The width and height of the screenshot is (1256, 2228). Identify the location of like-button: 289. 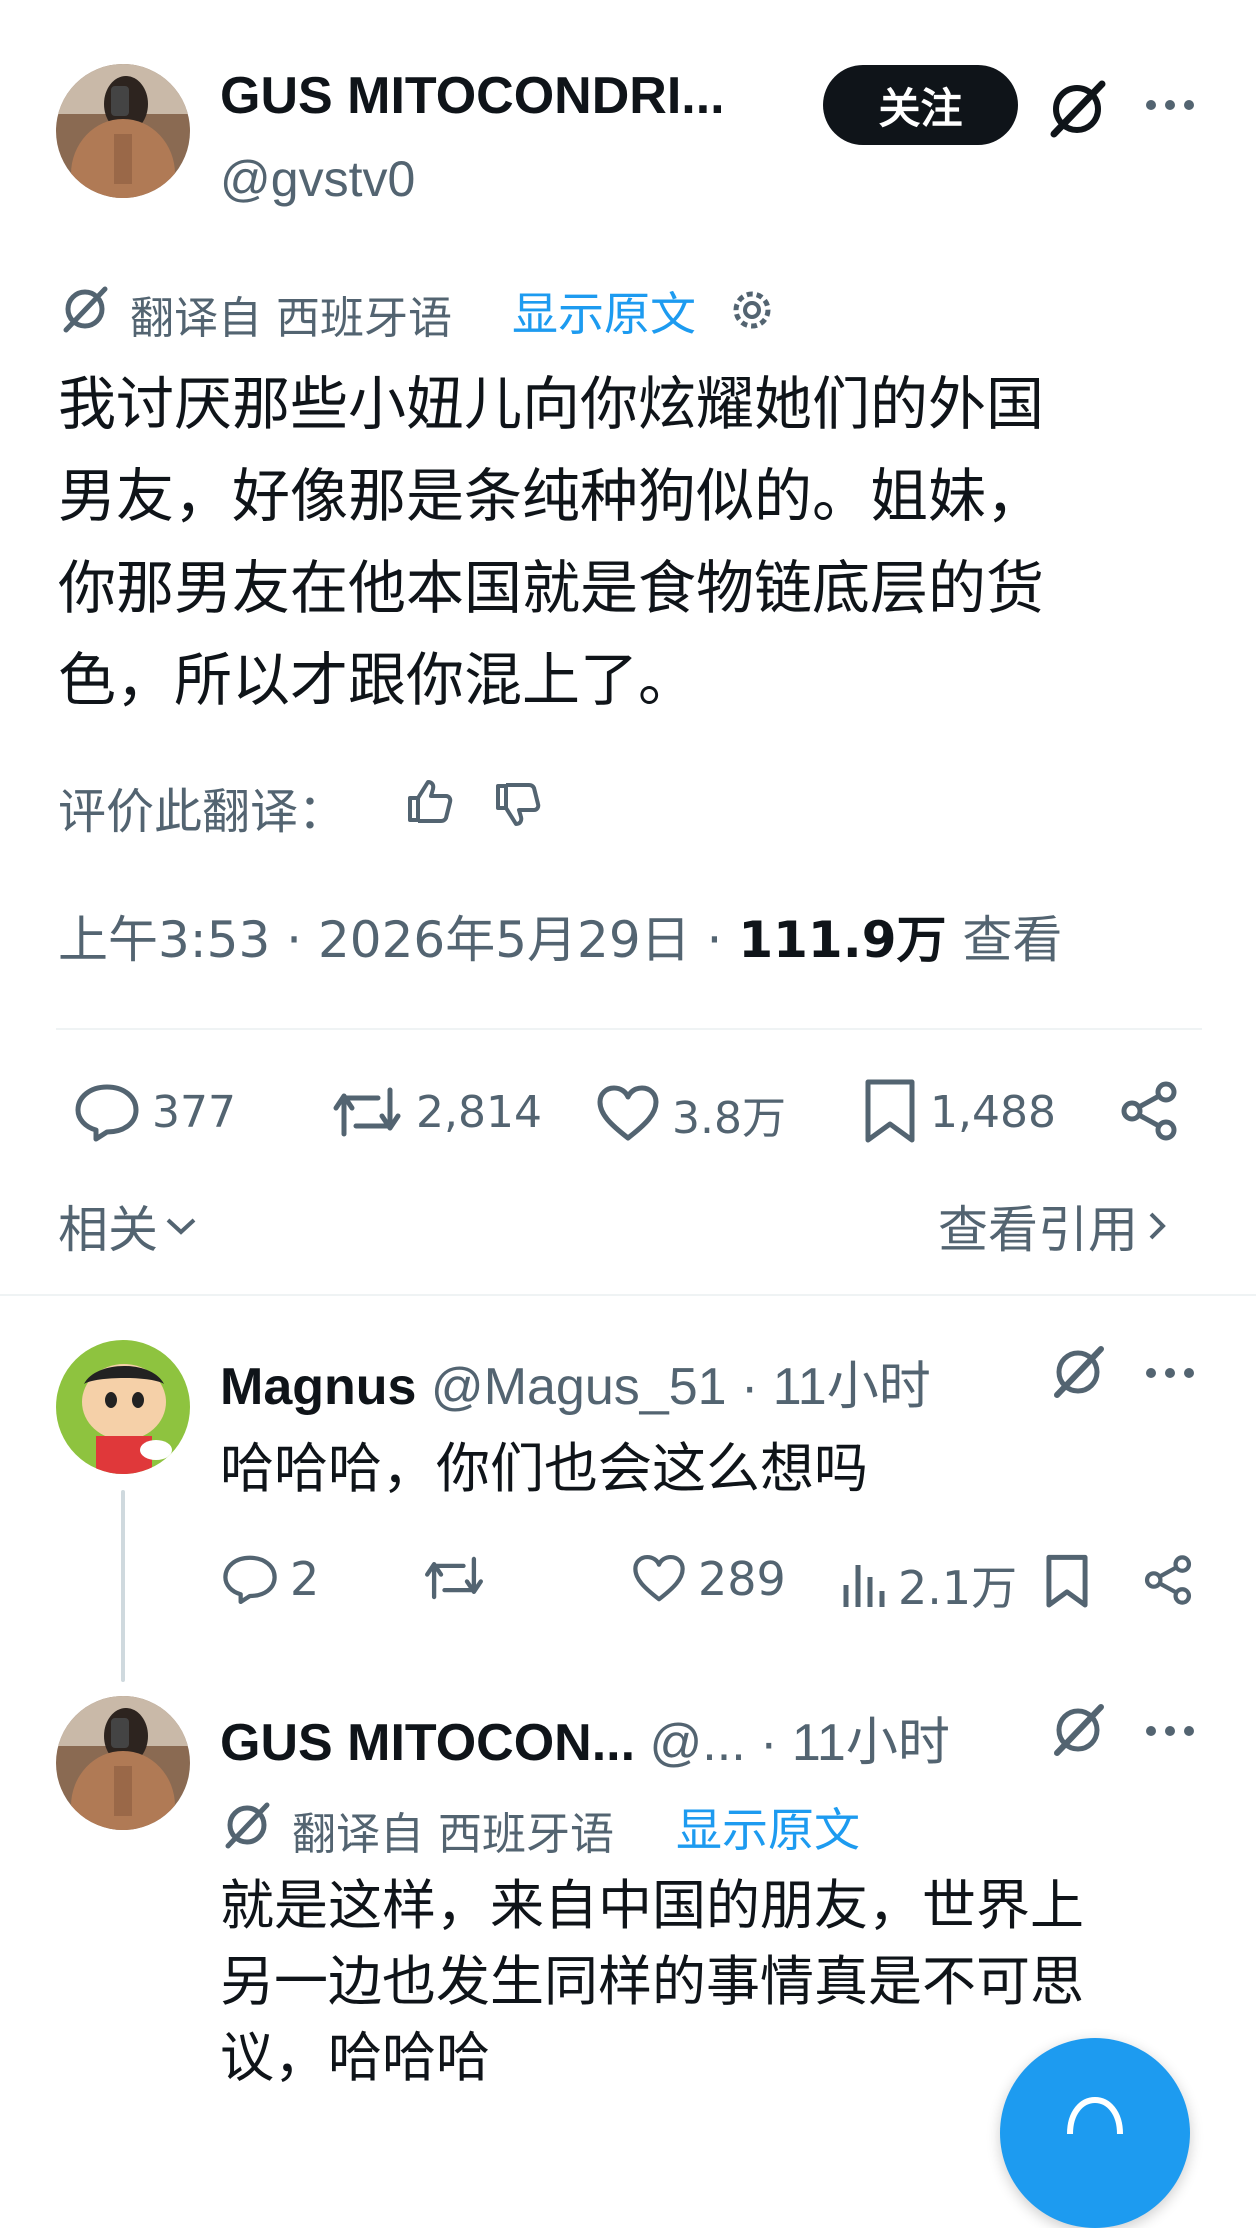
(709, 1579).